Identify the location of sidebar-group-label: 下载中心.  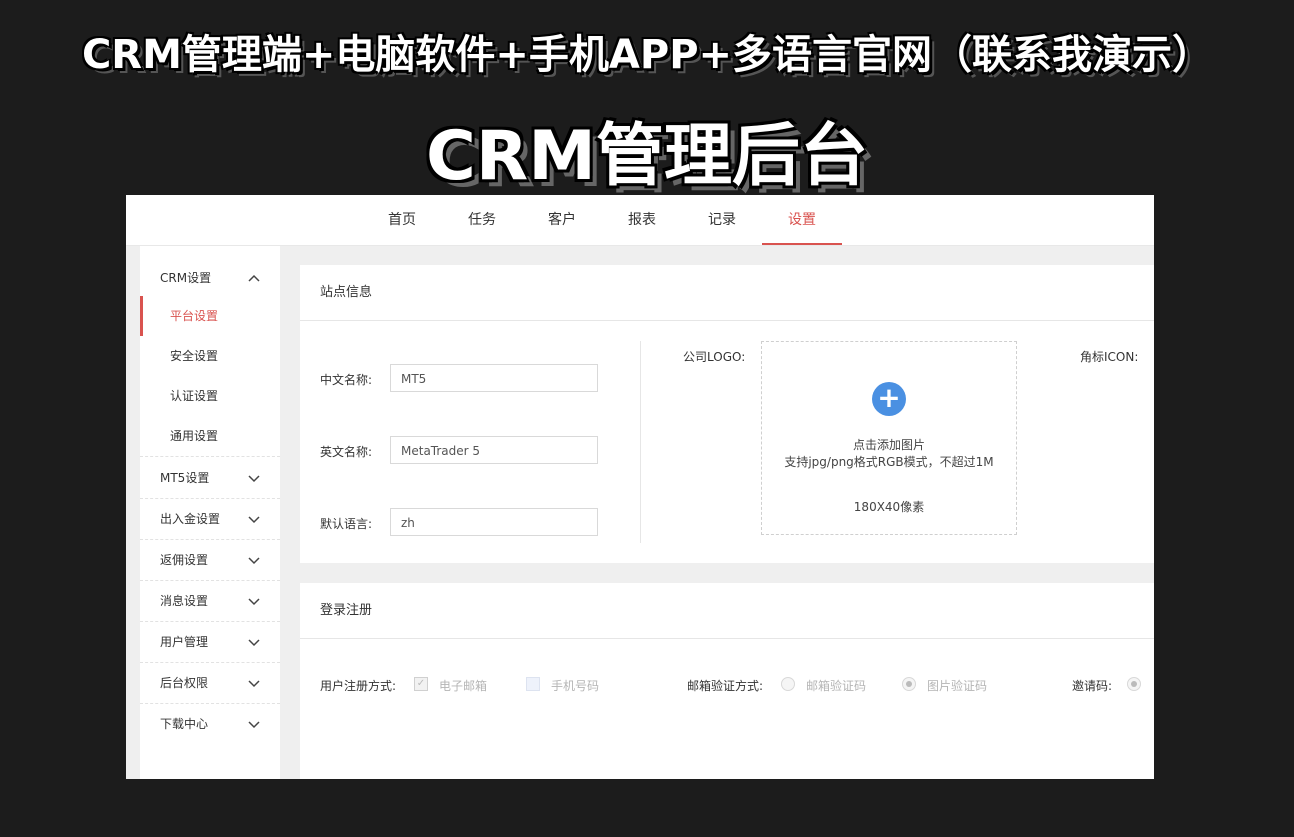
(184, 724).